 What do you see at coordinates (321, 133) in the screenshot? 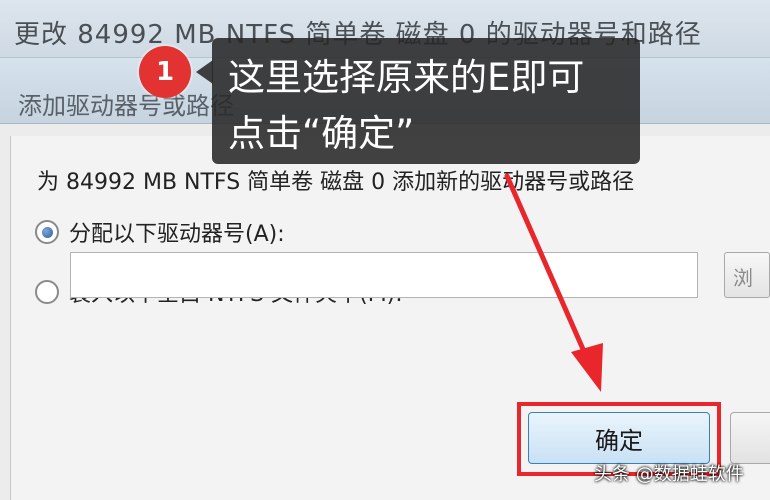
I see `callout-line-2: 点击“确定”` at bounding box center [321, 133].